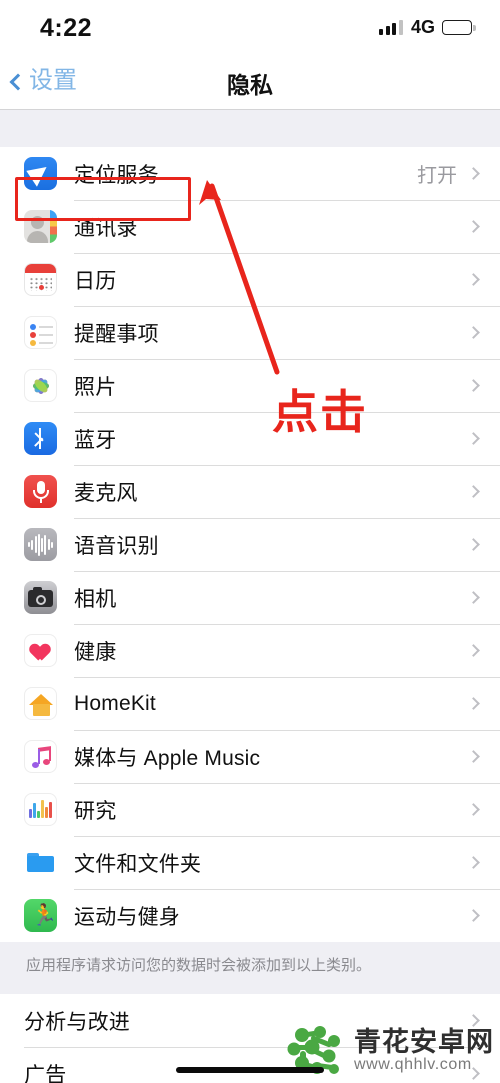 This screenshot has height=1083, width=500. Describe the element at coordinates (95, 652) in the screenshot. I see `row-label: 健康` at that location.